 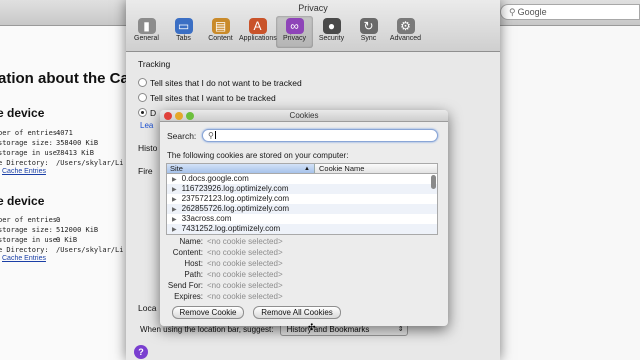 I want to click on table-row: ▶ 0.docs.google.com, so click(x=302, y=179).